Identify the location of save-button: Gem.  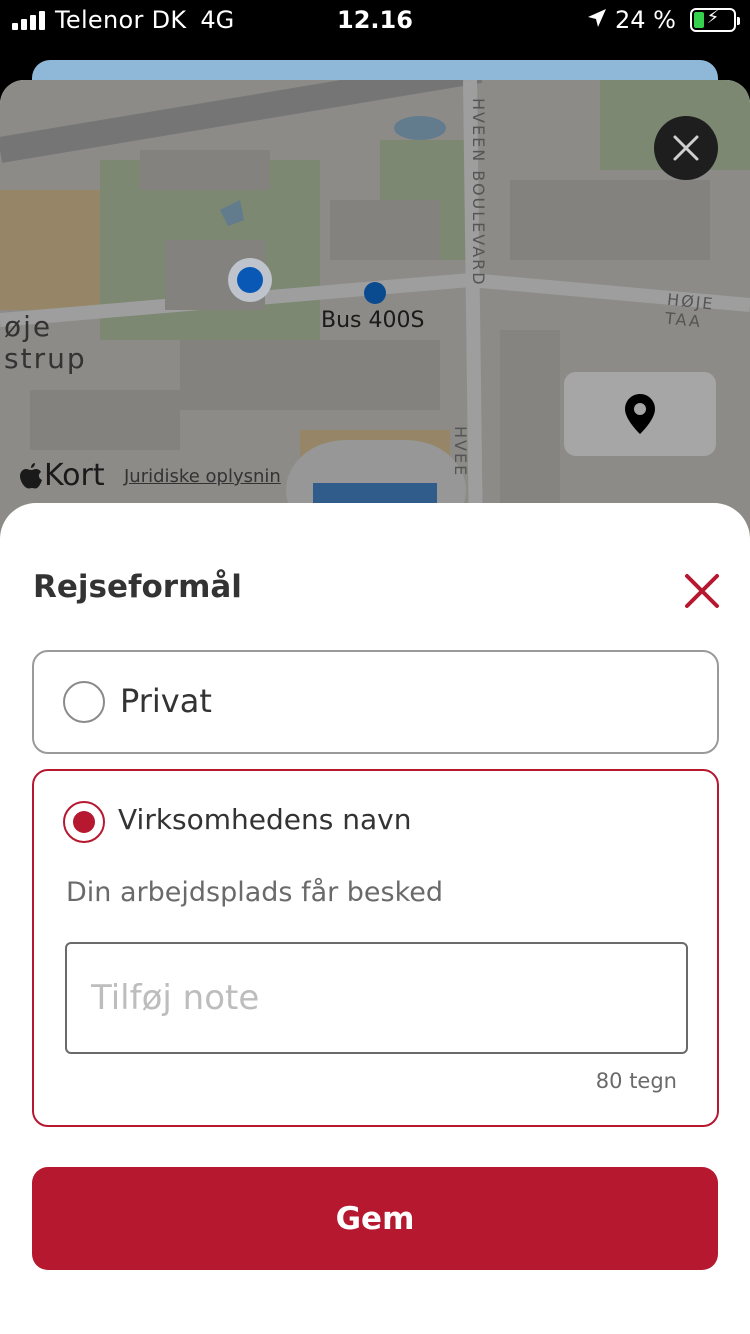
(375, 1218).